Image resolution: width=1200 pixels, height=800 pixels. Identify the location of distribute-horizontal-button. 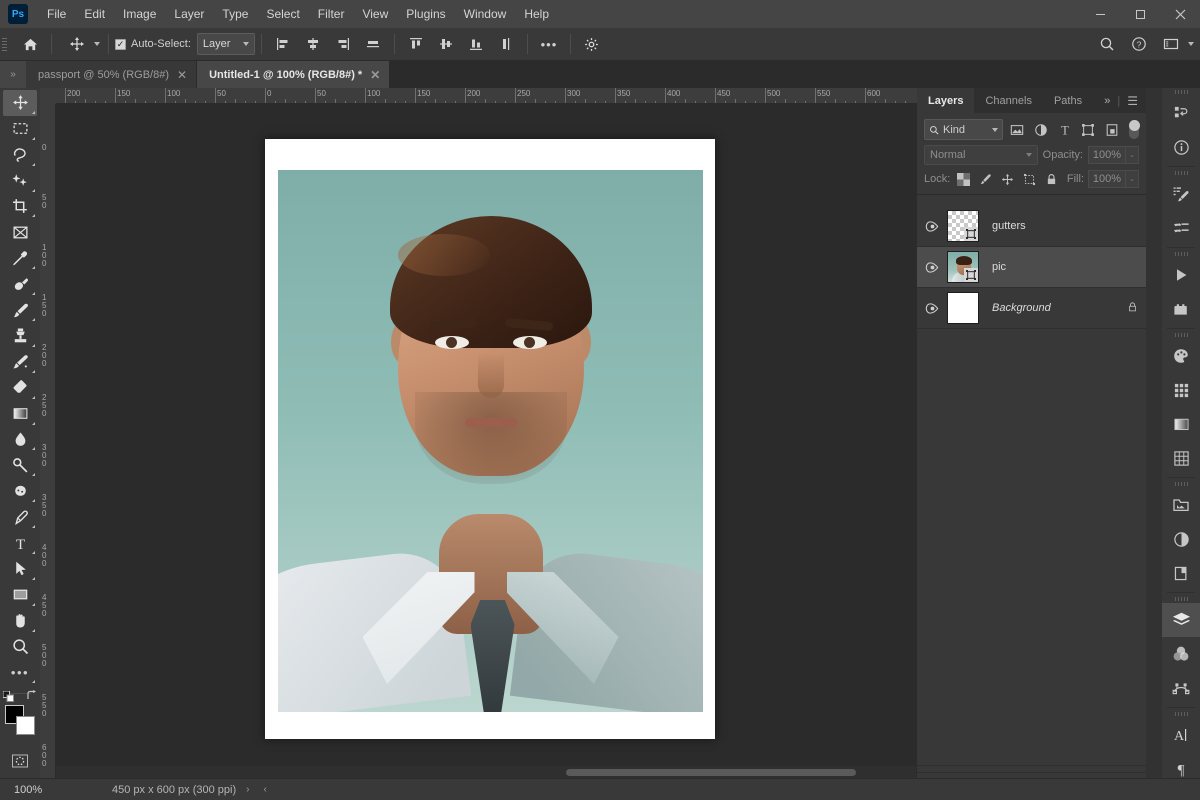
(373, 44).